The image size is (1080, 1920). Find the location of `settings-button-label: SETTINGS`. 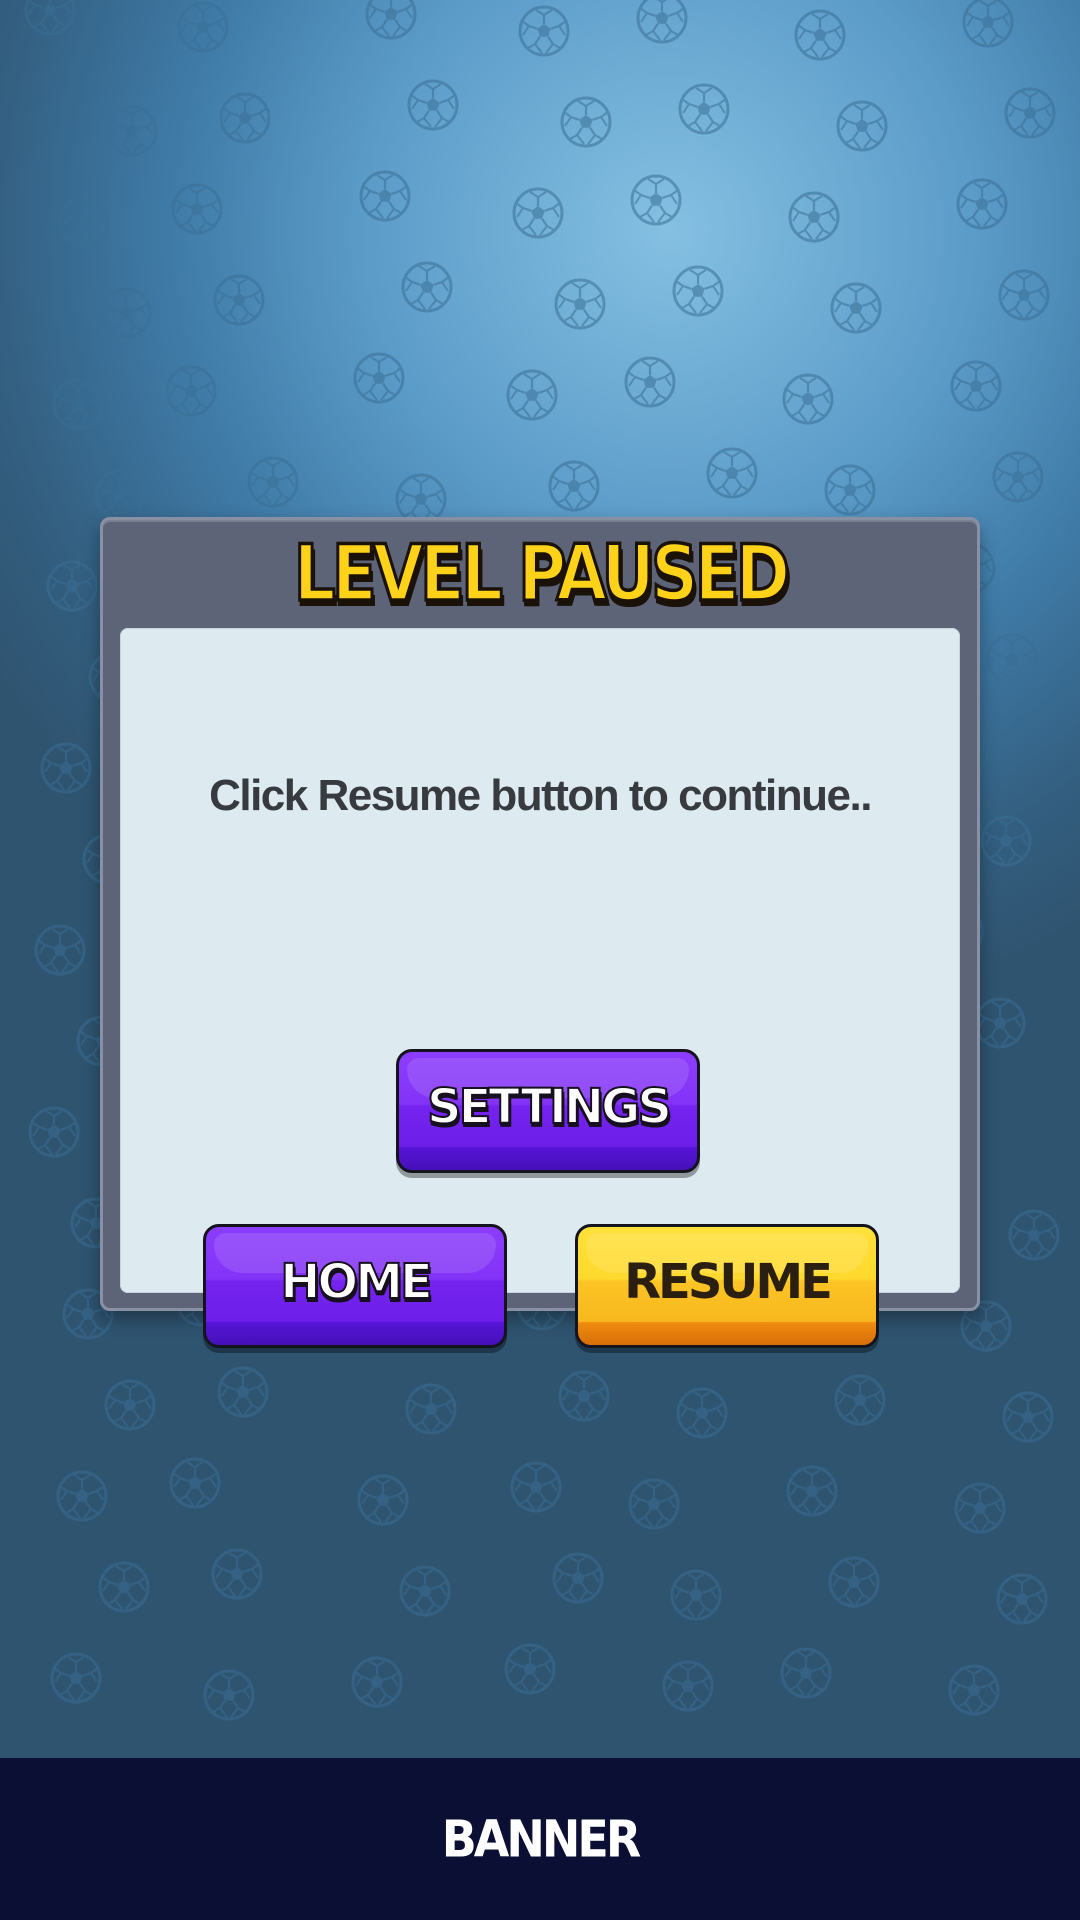

settings-button-label: SETTINGS is located at coordinates (549, 1107).